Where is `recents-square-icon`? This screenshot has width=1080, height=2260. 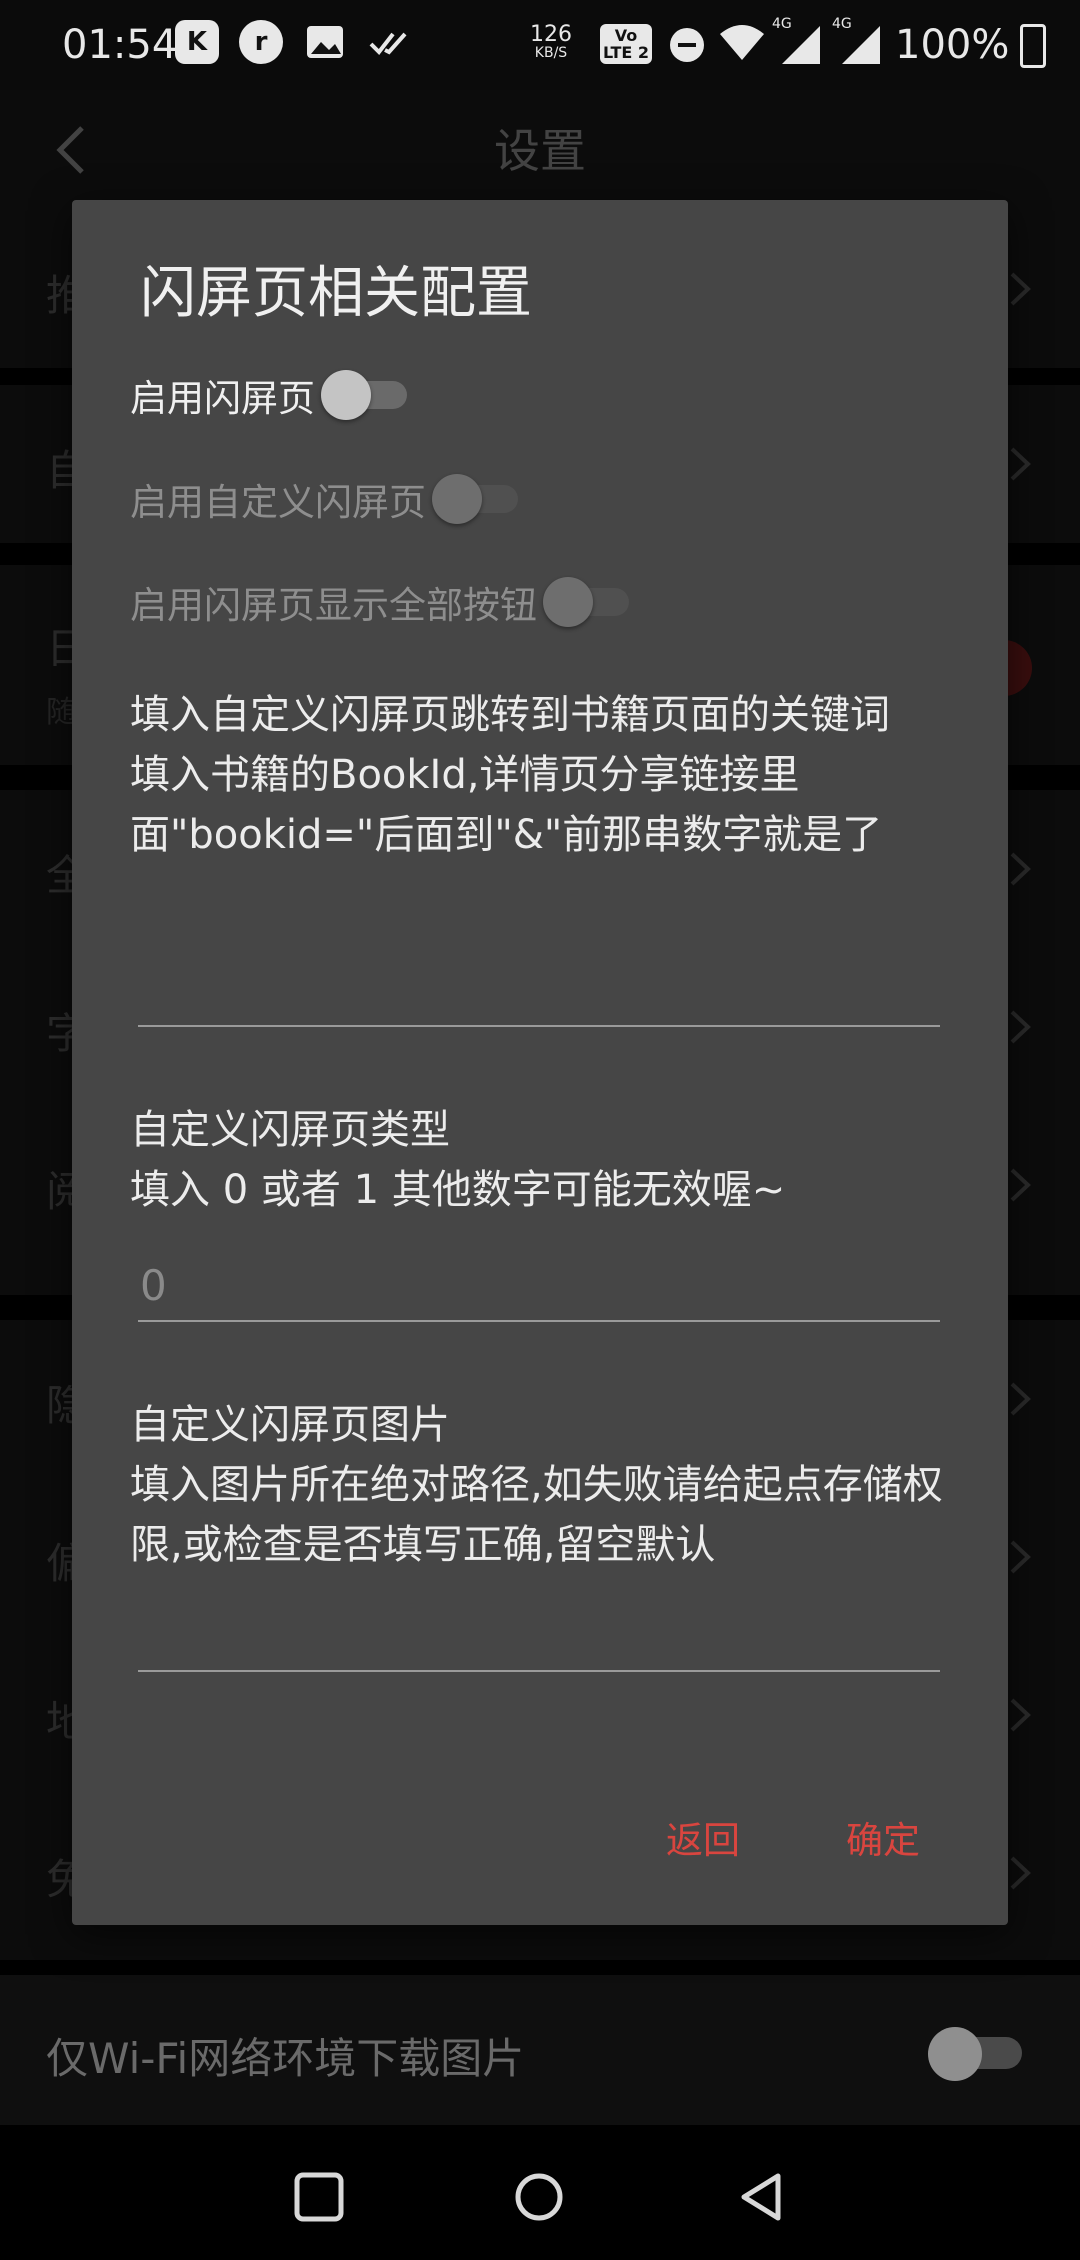
recents-square-icon is located at coordinates (319, 2197).